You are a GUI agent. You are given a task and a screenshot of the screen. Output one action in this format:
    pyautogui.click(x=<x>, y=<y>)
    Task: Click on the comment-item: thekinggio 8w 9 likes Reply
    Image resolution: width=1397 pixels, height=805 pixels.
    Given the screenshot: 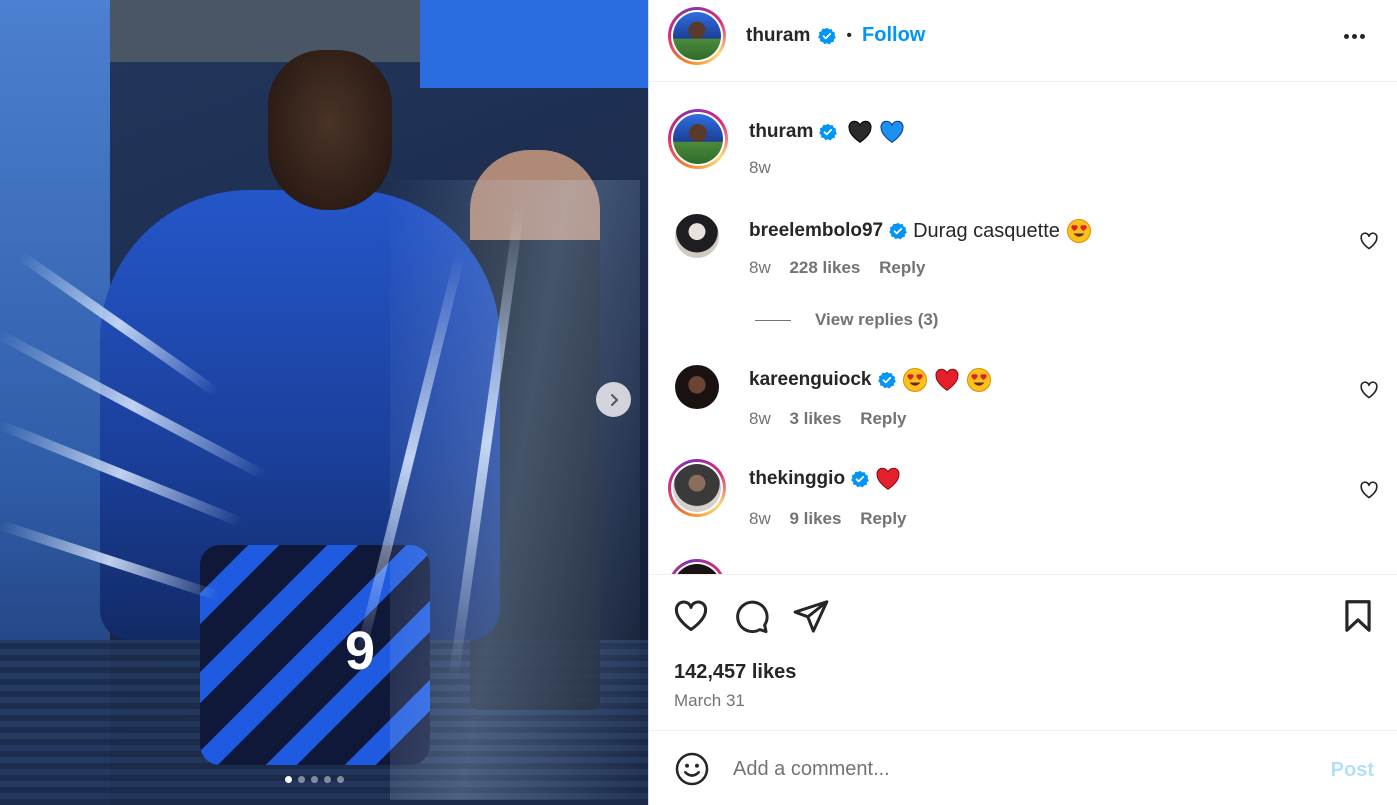 What is the action you would take?
    pyautogui.click(x=1023, y=504)
    